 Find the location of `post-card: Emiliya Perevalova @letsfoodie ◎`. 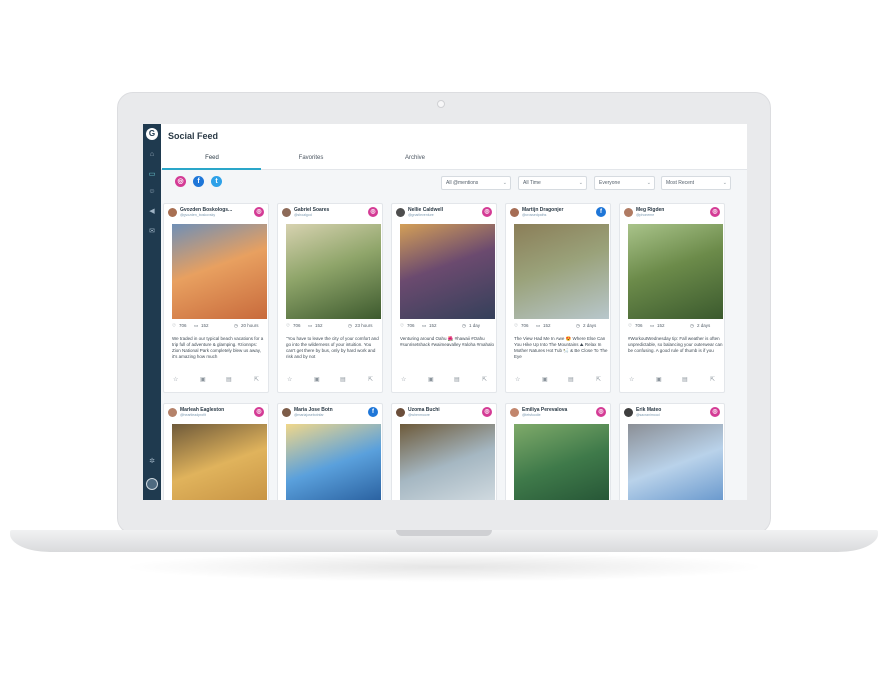

post-card: Emiliya Perevalova @letsfoodie ◎ is located at coordinates (558, 451).